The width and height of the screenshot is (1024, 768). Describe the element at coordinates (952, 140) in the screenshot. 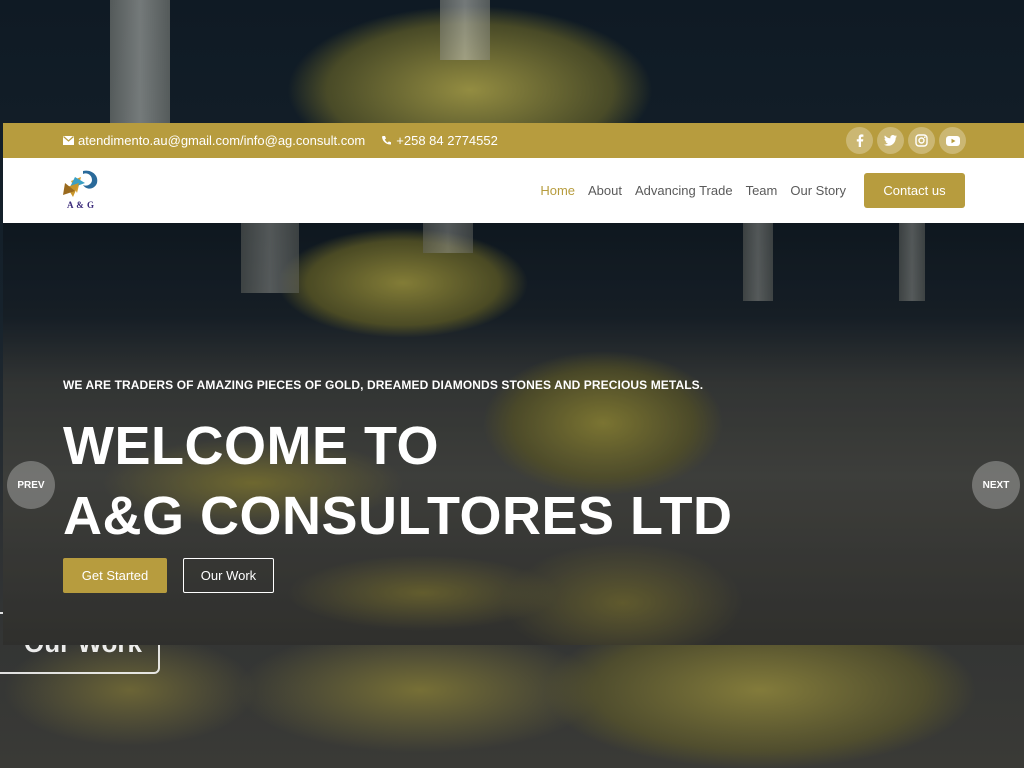

I see `youtube-icon` at that location.